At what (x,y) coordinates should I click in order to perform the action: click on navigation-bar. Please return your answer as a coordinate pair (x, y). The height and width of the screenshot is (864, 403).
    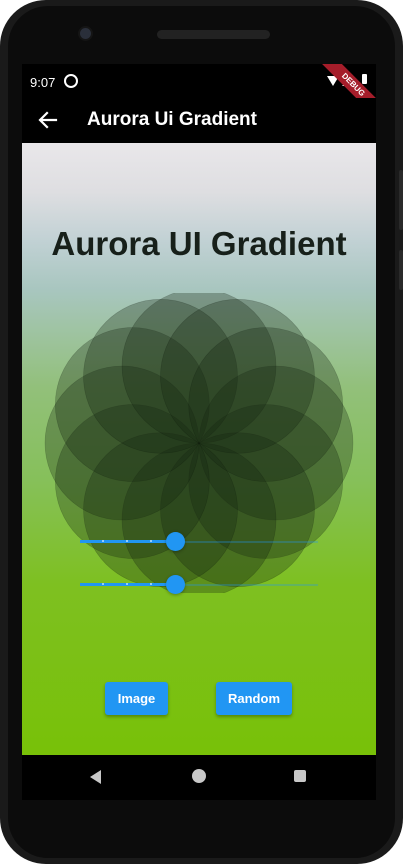
    Looking at the image, I should click on (199, 777).